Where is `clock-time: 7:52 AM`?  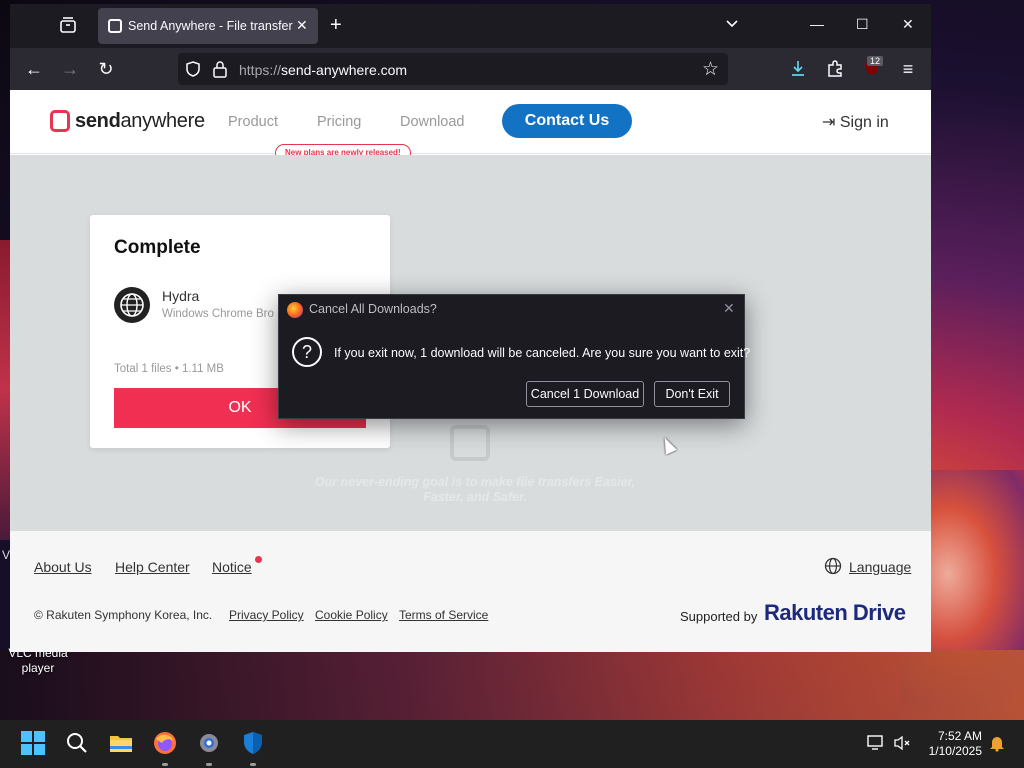 clock-time: 7:52 AM is located at coordinates (959, 736).